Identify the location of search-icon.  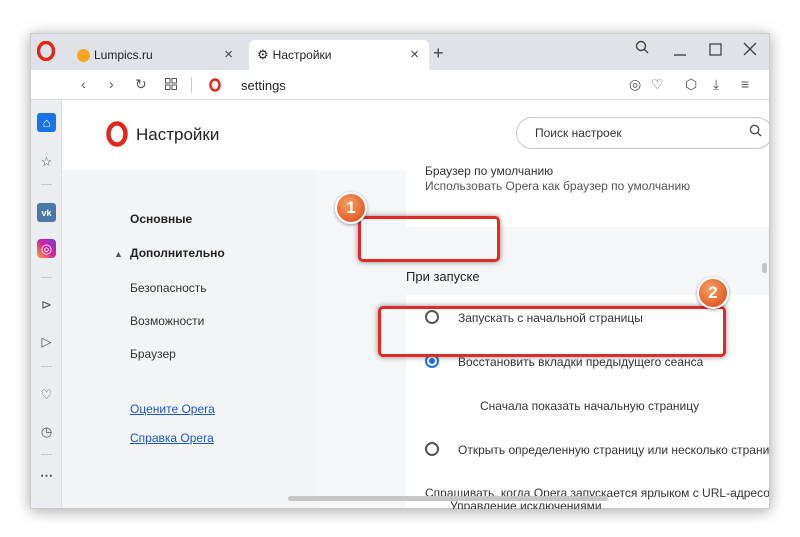
(755, 132).